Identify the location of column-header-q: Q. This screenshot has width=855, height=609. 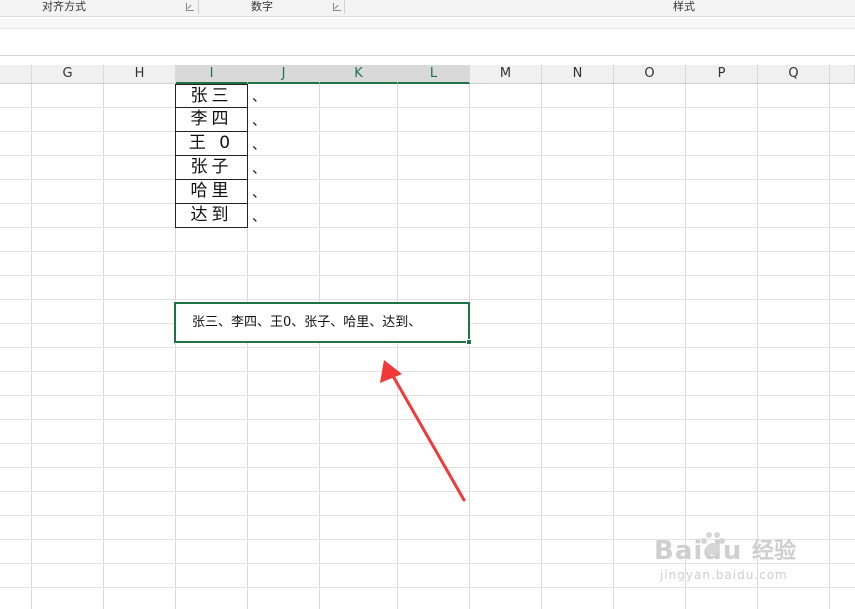
(794, 74).